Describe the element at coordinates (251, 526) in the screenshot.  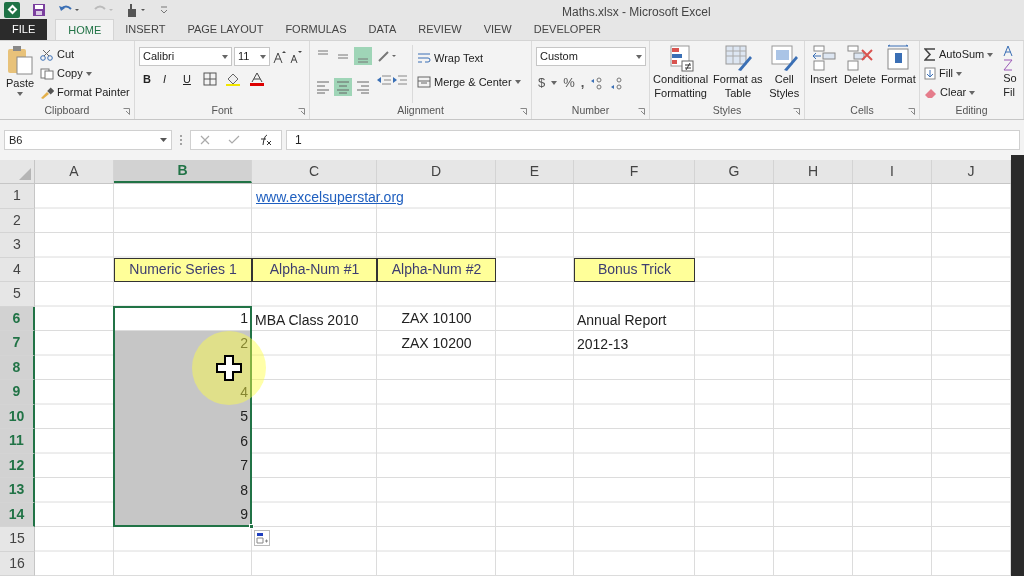
I see `fill-handle` at that location.